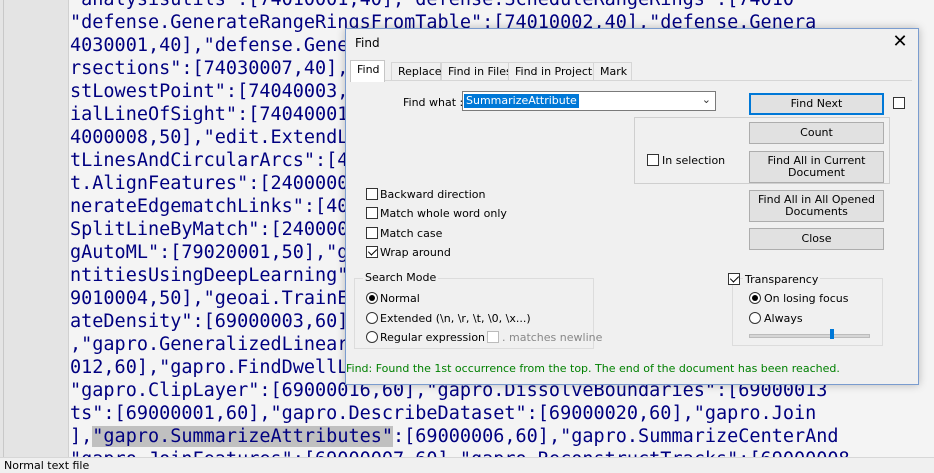 The height and width of the screenshot is (473, 934). Describe the element at coordinates (5, 228) in the screenshot. I see `fold-margin` at that location.